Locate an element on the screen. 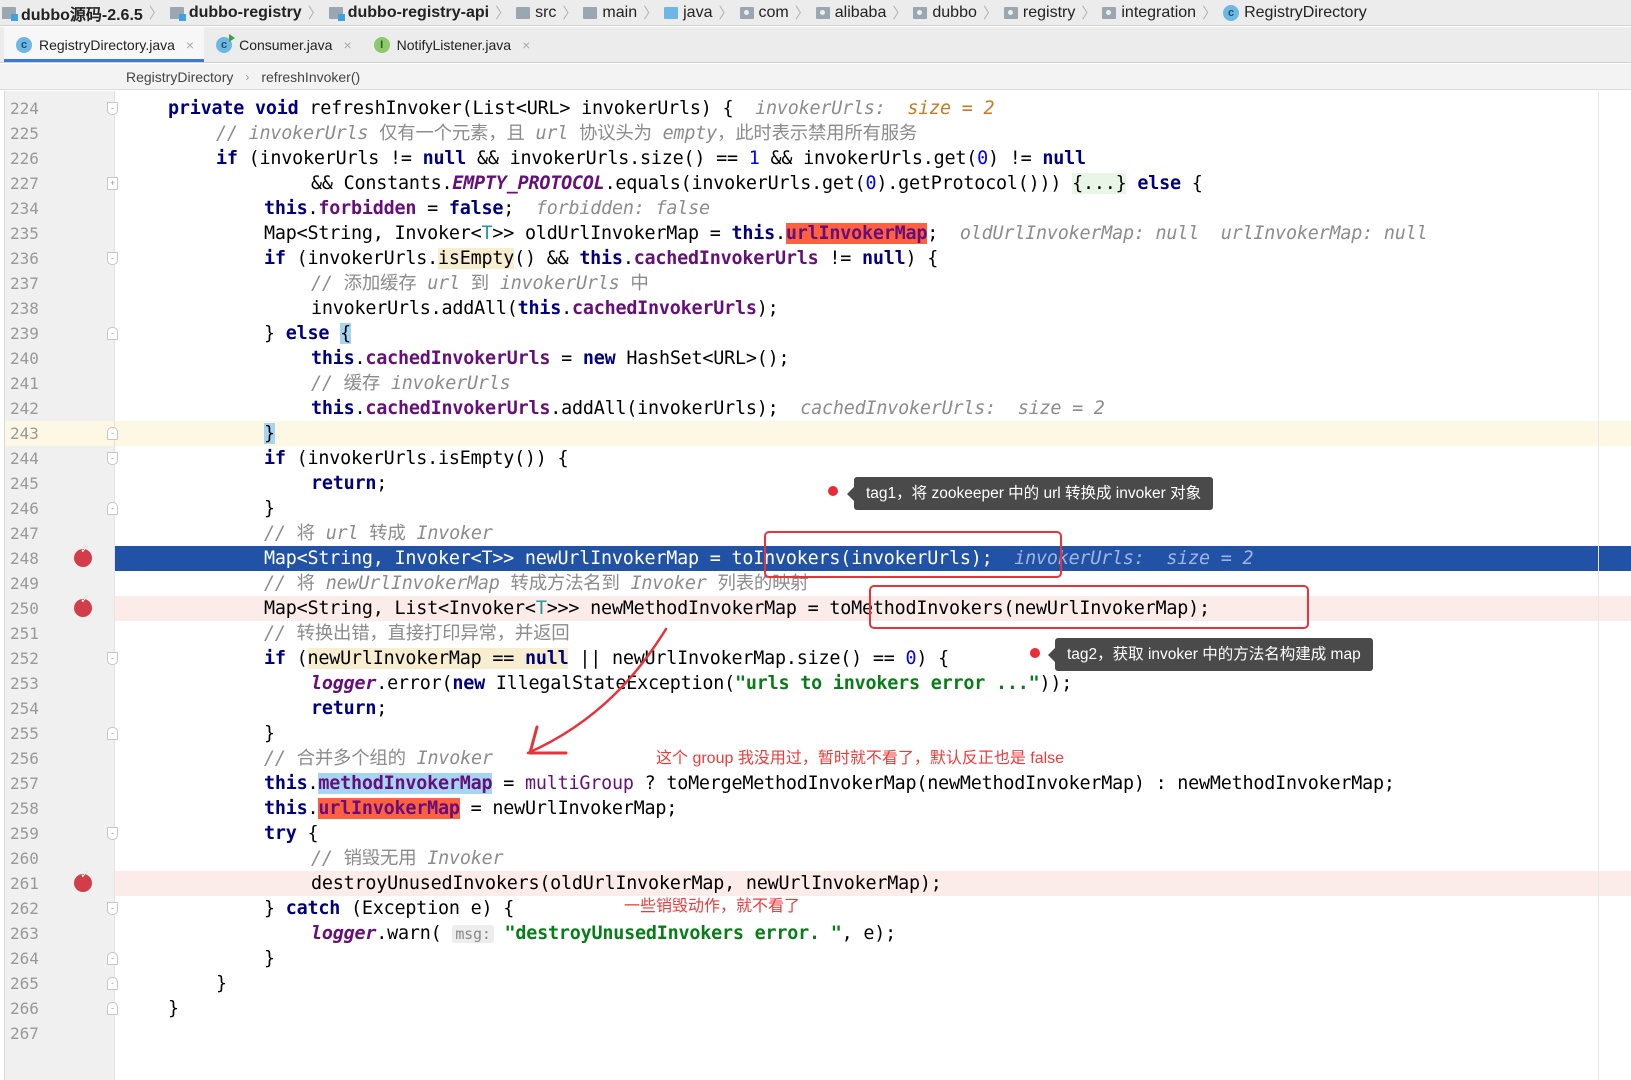 Image resolution: width=1631 pixels, height=1080 pixels. nav-item-src: src is located at coordinates (536, 13).